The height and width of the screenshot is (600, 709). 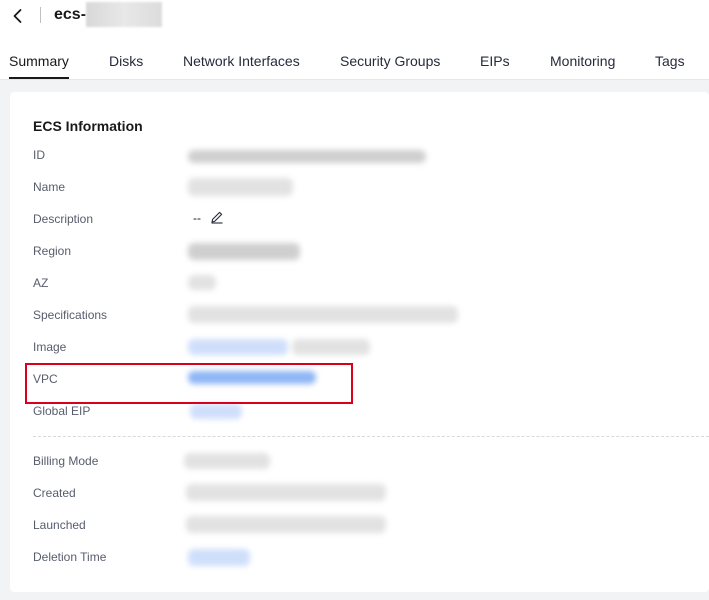 What do you see at coordinates (40, 15) in the screenshot?
I see `title-divider` at bounding box center [40, 15].